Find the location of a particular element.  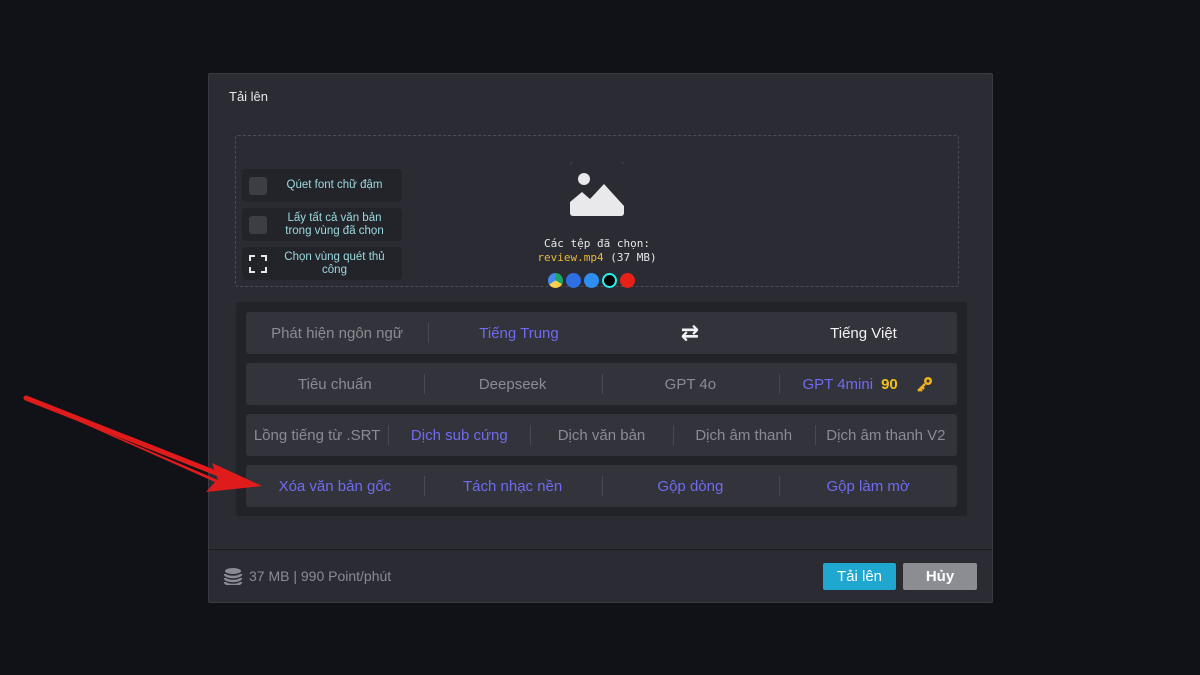

mode-translate-text: Dịch văn bản is located at coordinates (601, 435).